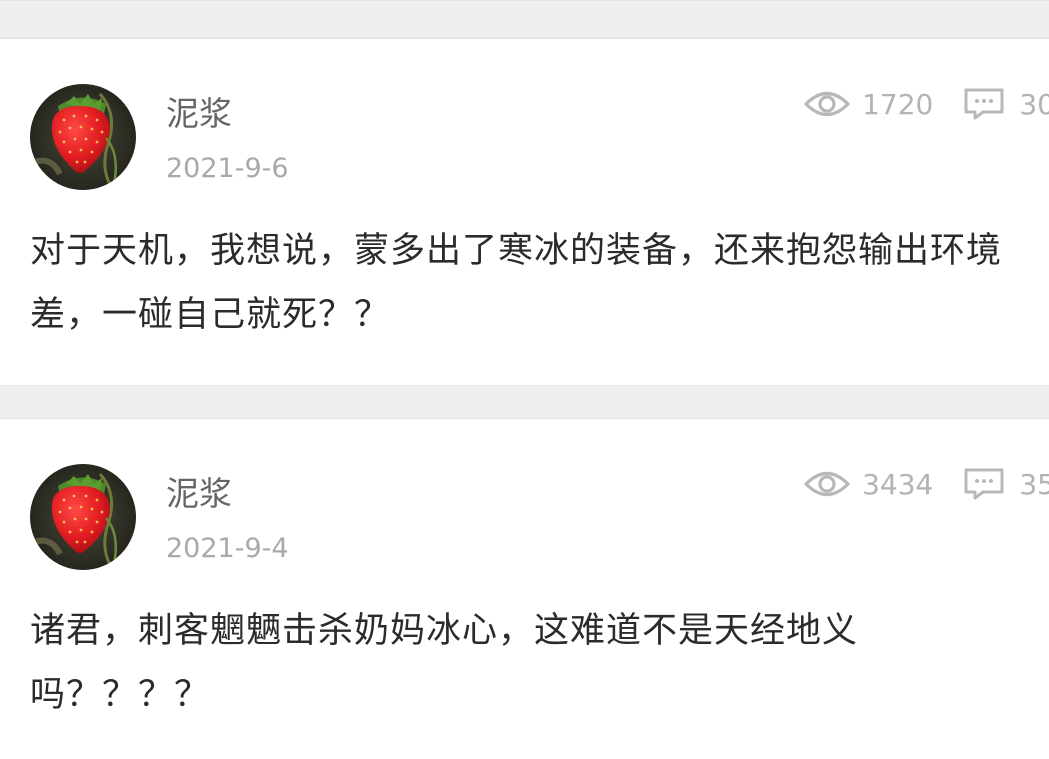  I want to click on post-date: 2021-9-4, so click(227, 548).